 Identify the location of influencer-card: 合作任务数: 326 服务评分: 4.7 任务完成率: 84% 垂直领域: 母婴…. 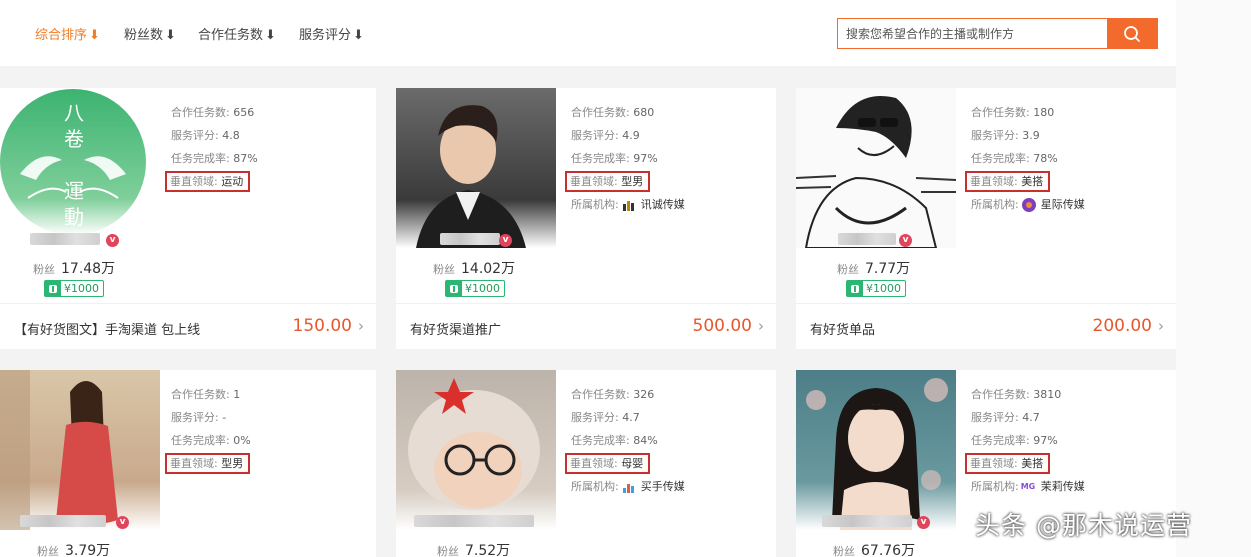
(586, 463).